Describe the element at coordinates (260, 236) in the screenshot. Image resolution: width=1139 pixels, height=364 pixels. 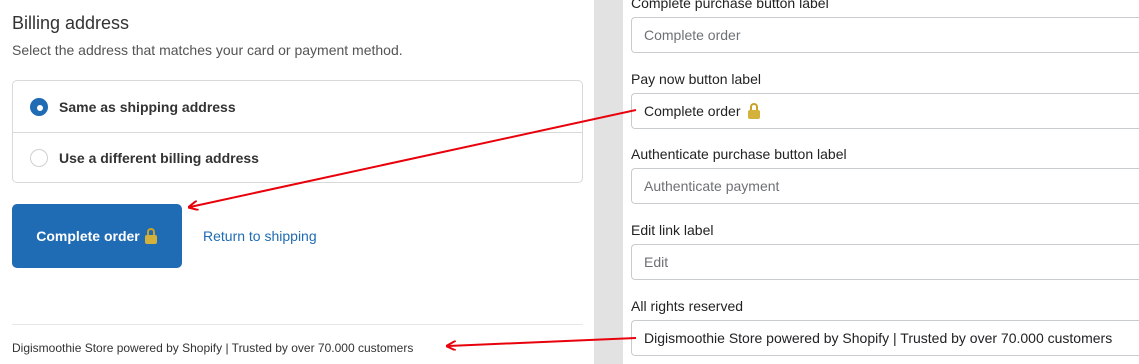
I see `return-to-shipping-link: Return to shipping` at that location.